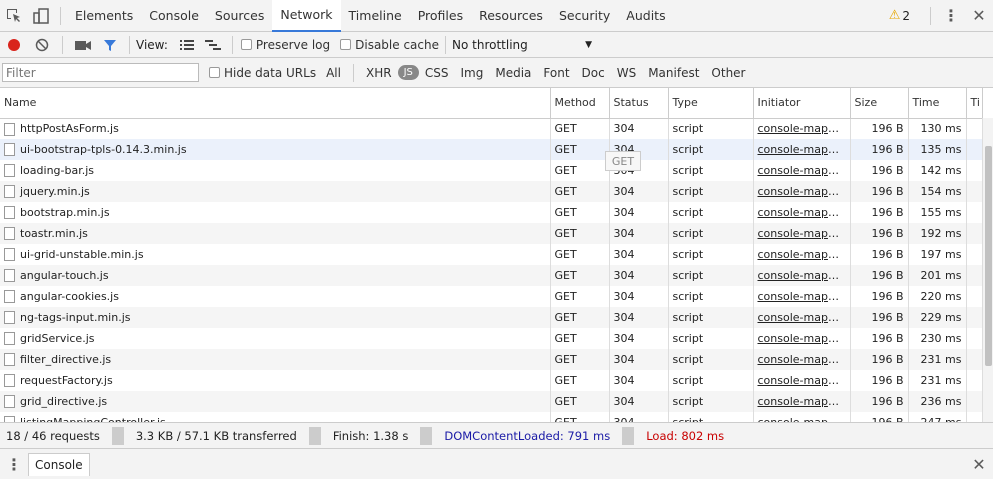  I want to click on scrollbar-thumb, so click(988, 256).